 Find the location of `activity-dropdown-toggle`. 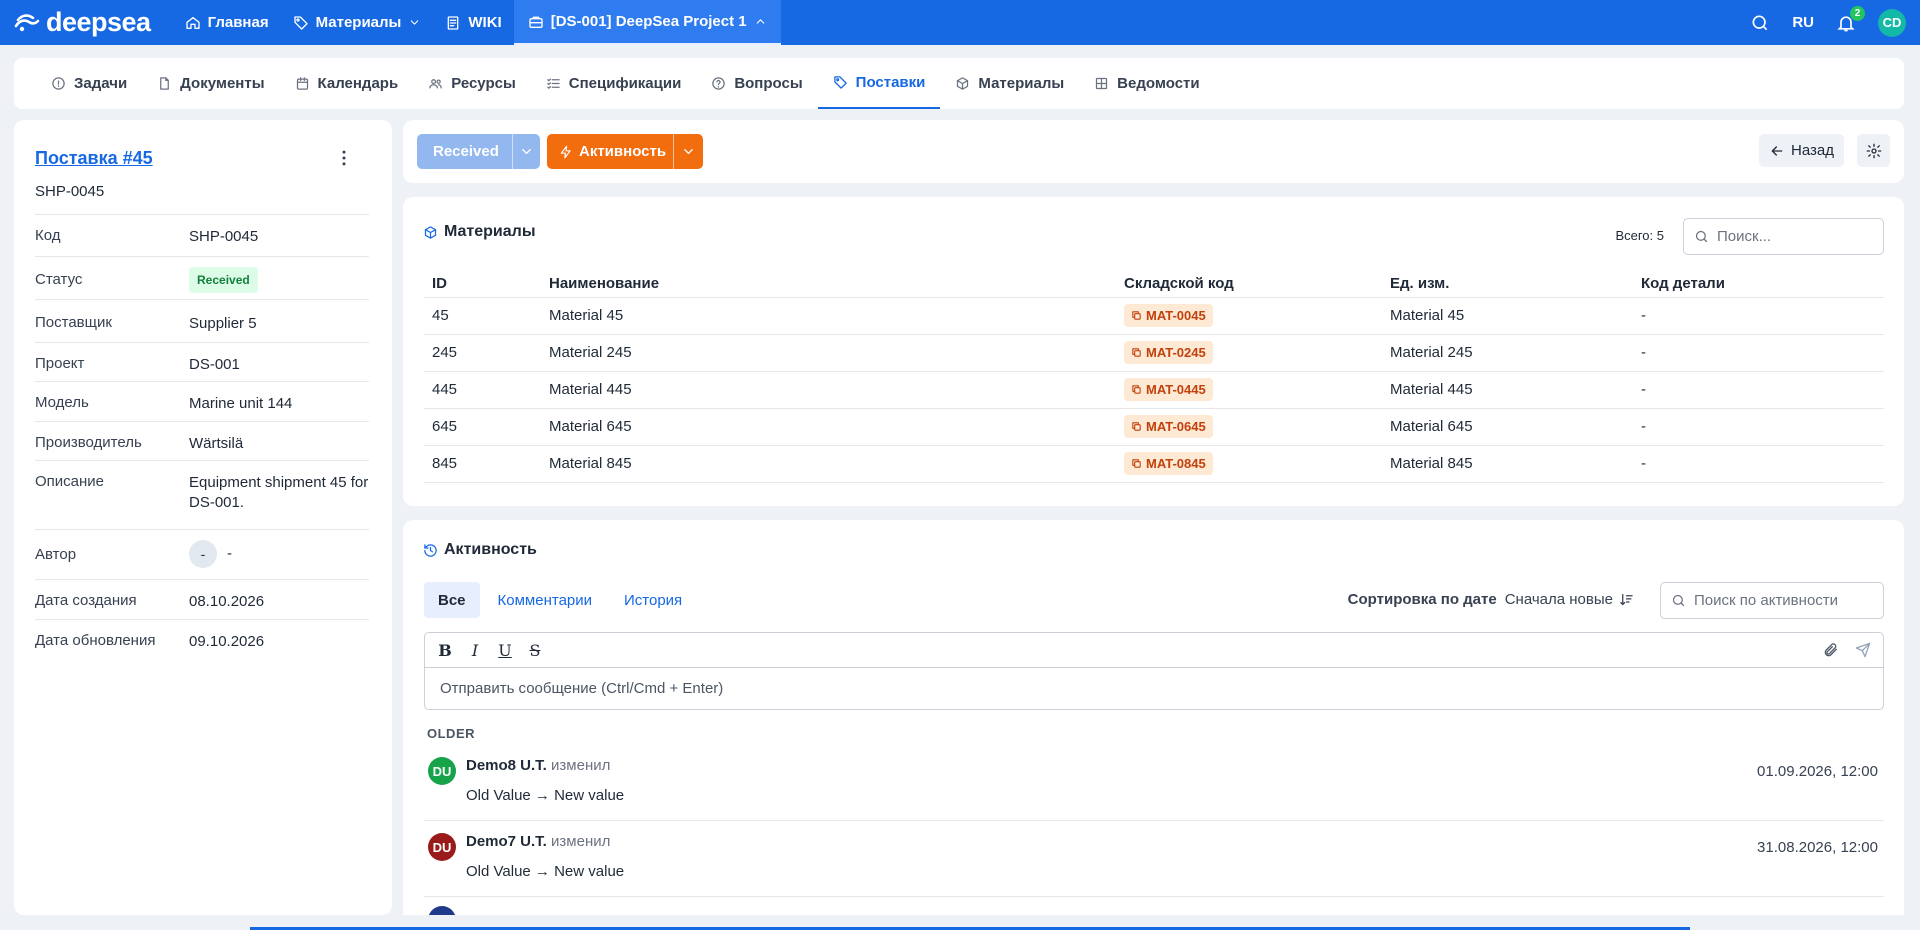

activity-dropdown-toggle is located at coordinates (688, 151).